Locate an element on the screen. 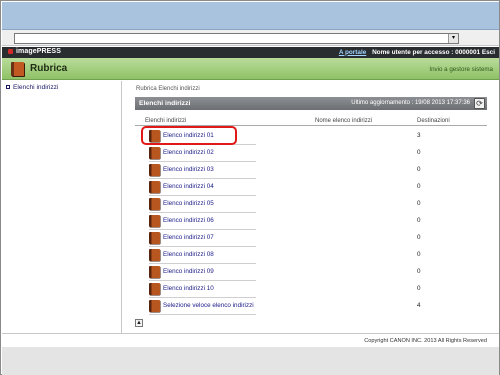 Image resolution: width=500 pixels, height=375 pixels. user-label: Nome utente per accesso : 0000001 is located at coordinates (426, 52).